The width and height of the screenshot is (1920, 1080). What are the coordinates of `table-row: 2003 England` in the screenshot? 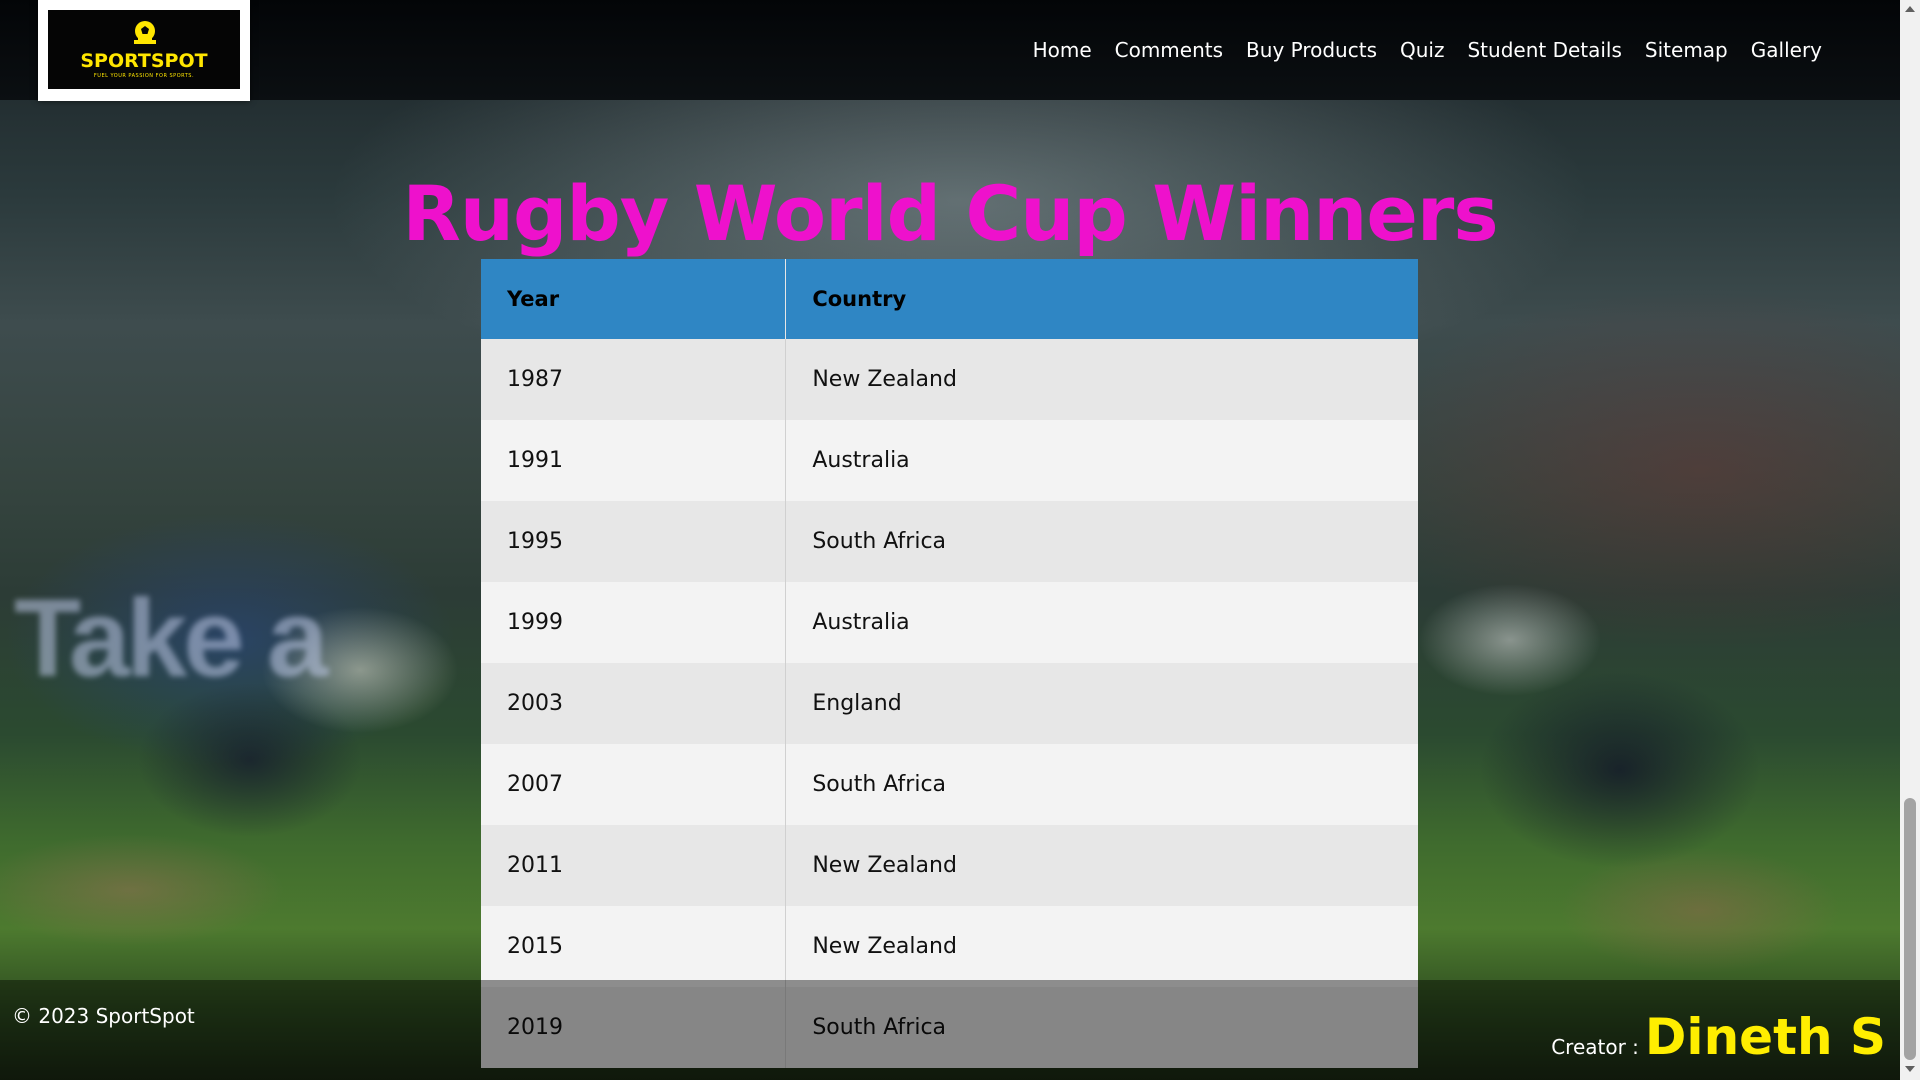 It's located at (949, 703).